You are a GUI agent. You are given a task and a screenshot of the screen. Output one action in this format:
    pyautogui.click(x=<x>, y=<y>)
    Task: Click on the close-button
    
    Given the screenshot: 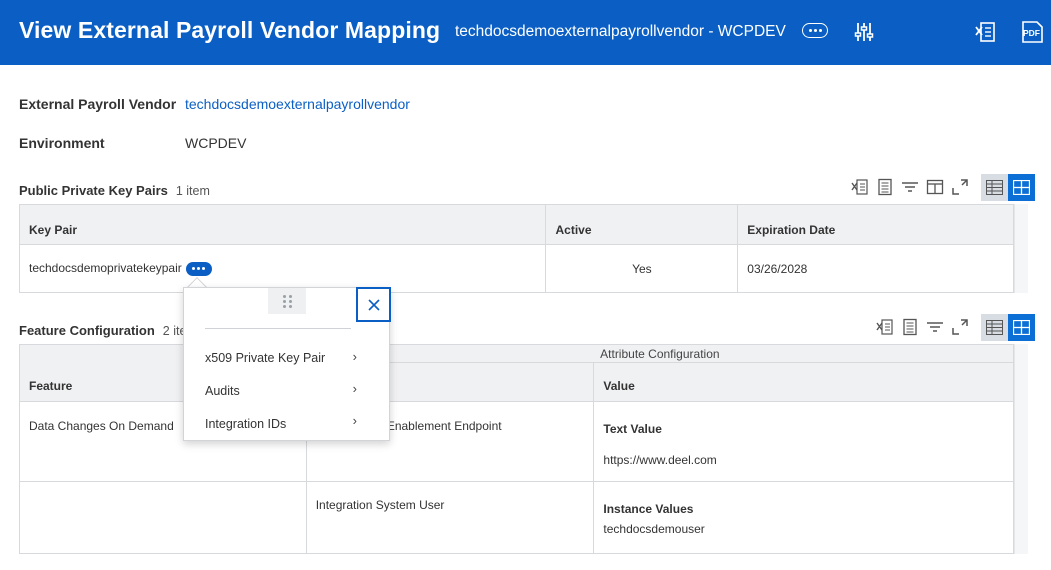 What is the action you would take?
    pyautogui.click(x=373, y=304)
    